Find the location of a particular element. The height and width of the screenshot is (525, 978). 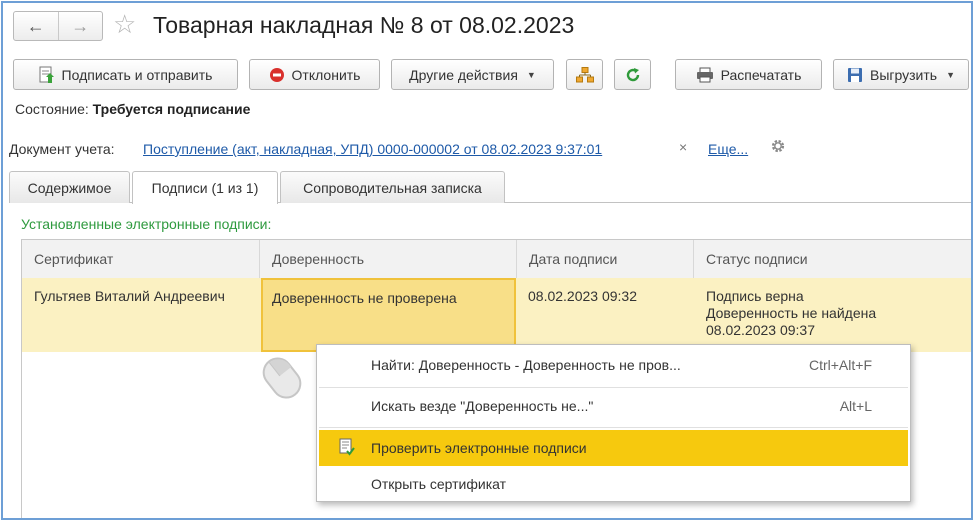

tab-label: Сопроводительная записка is located at coordinates (392, 187).